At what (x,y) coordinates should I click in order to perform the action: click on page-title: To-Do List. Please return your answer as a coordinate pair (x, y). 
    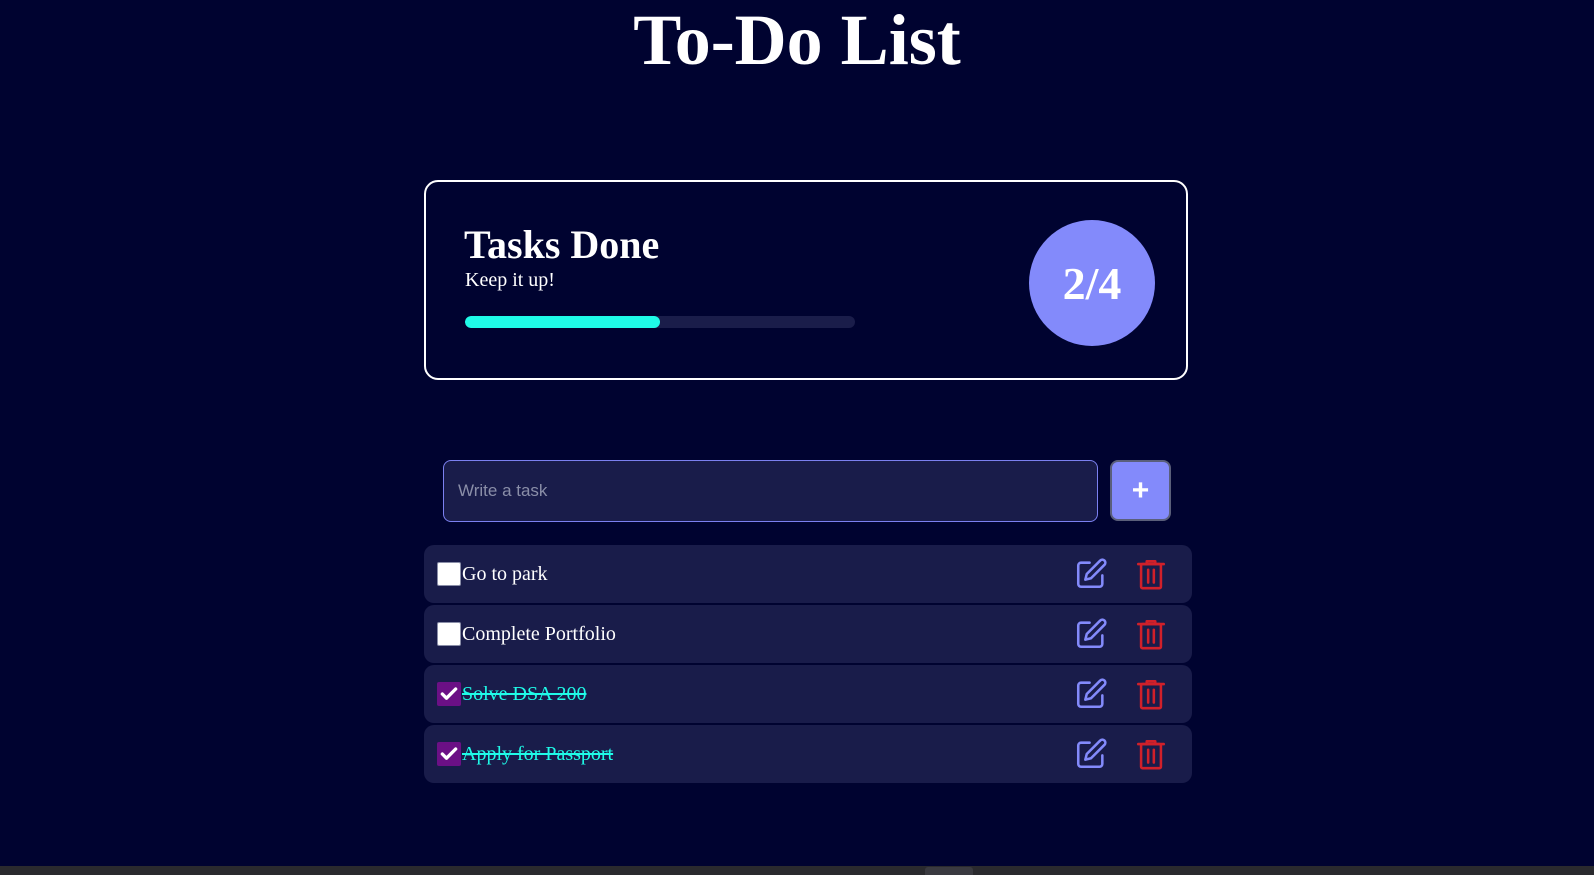
    Looking at the image, I should click on (797, 40).